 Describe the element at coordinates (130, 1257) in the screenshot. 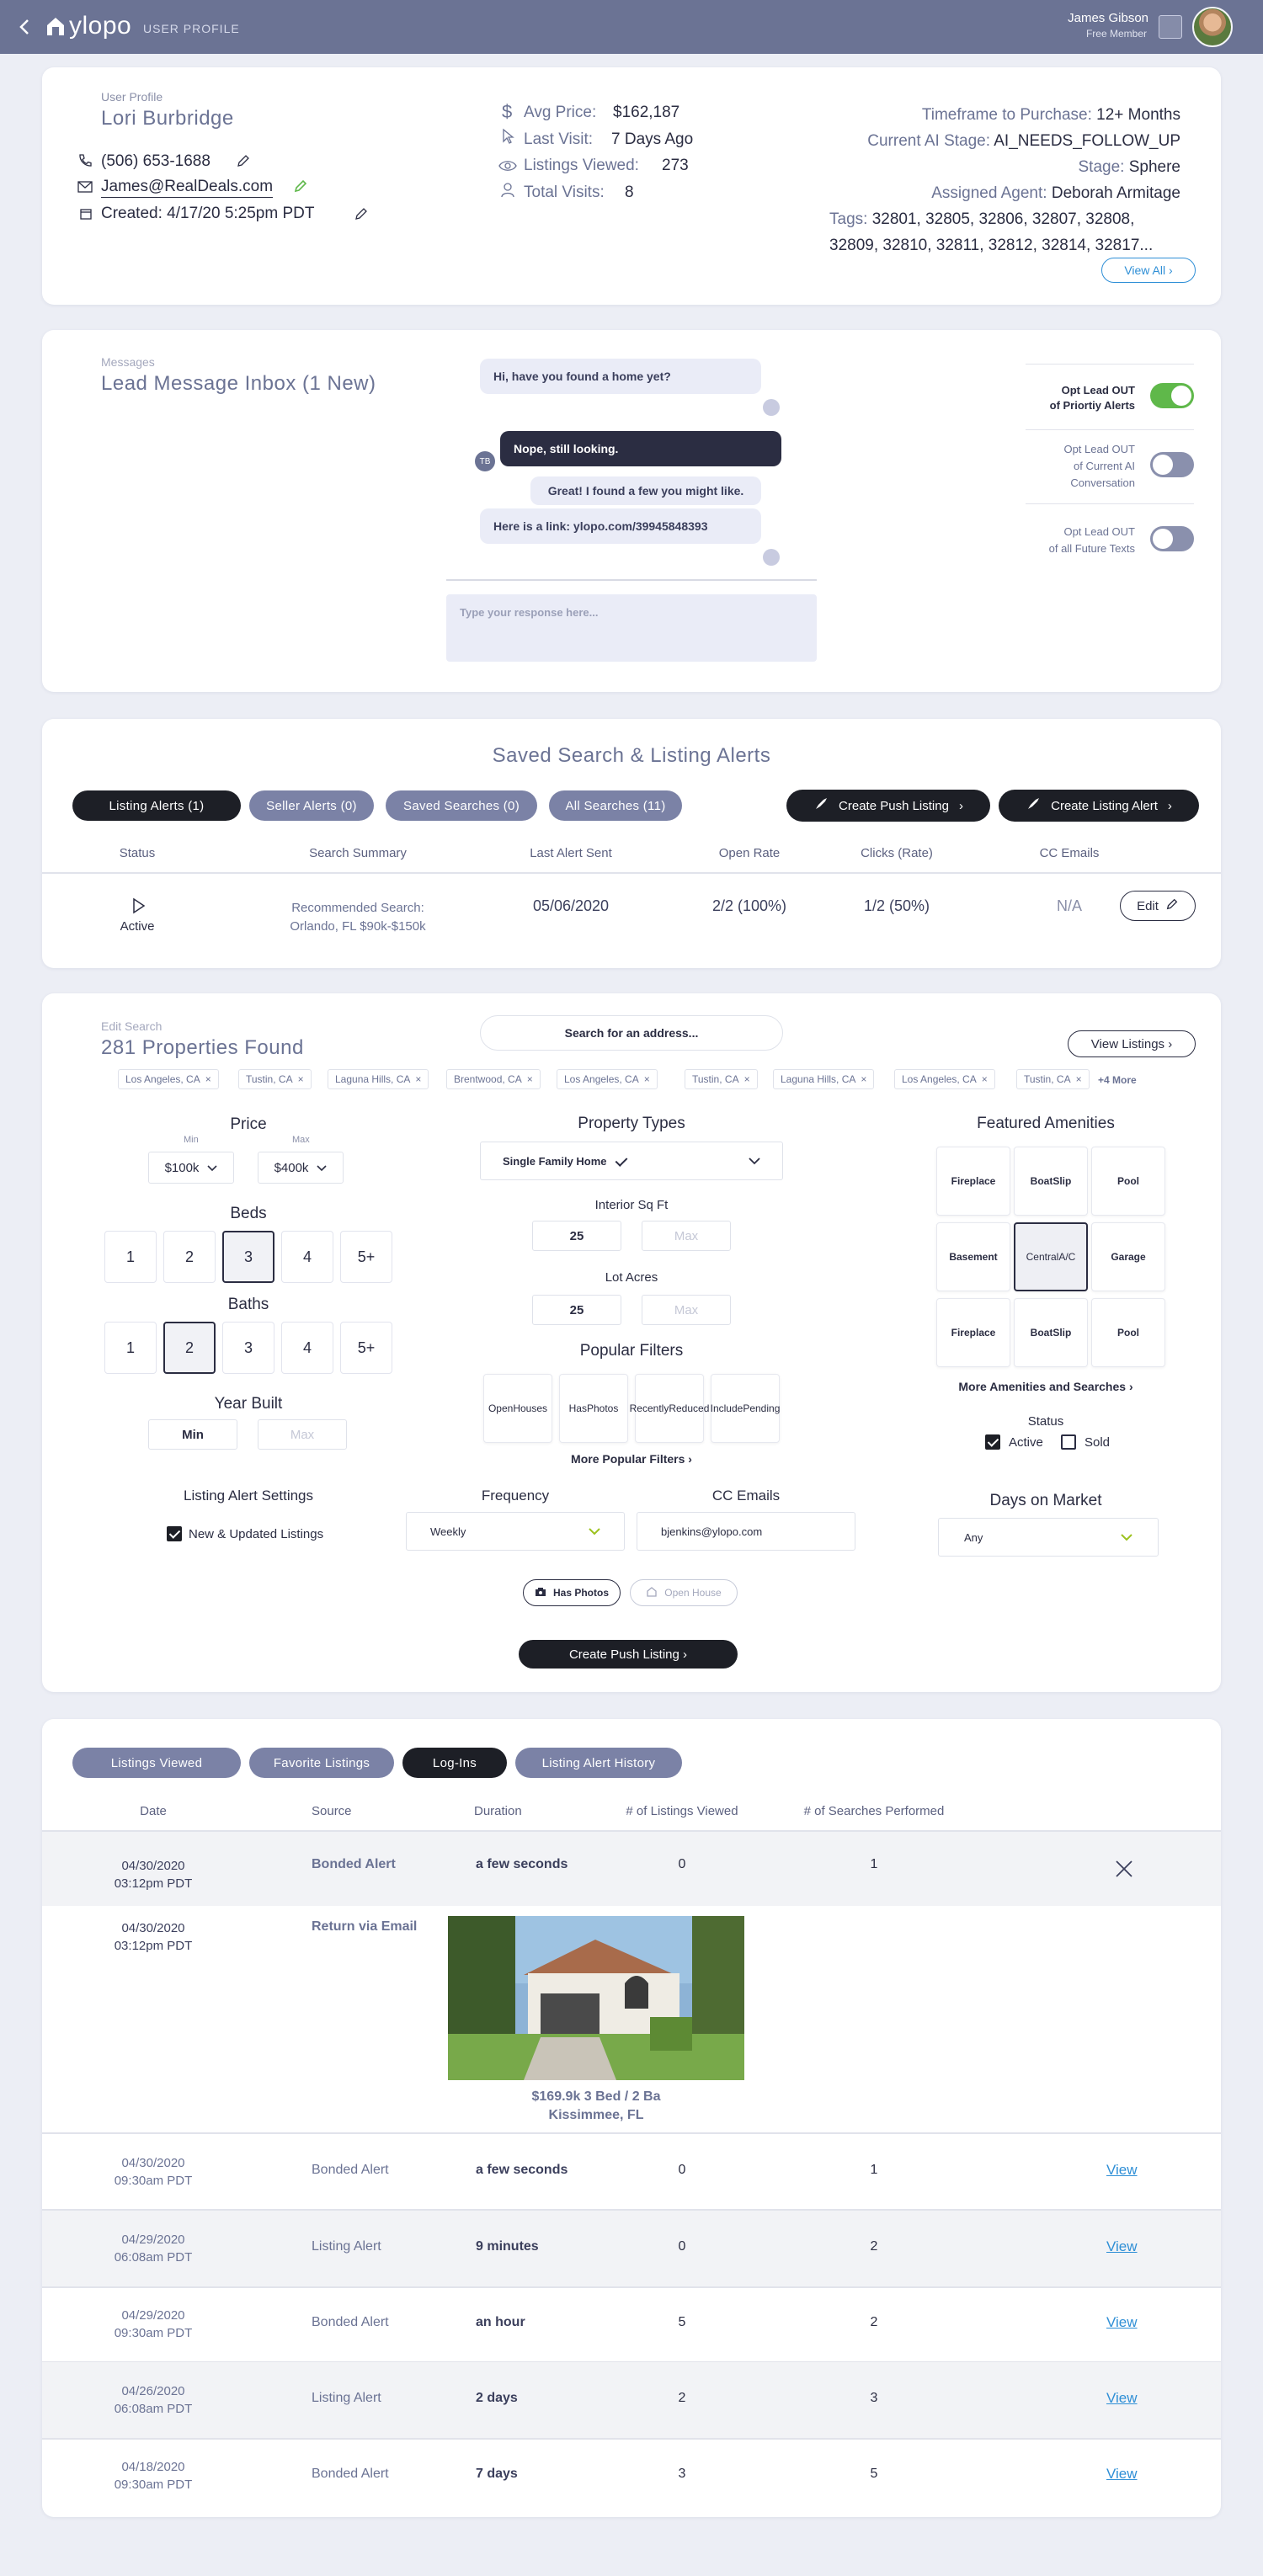

I see `beds-option-1: 1` at that location.